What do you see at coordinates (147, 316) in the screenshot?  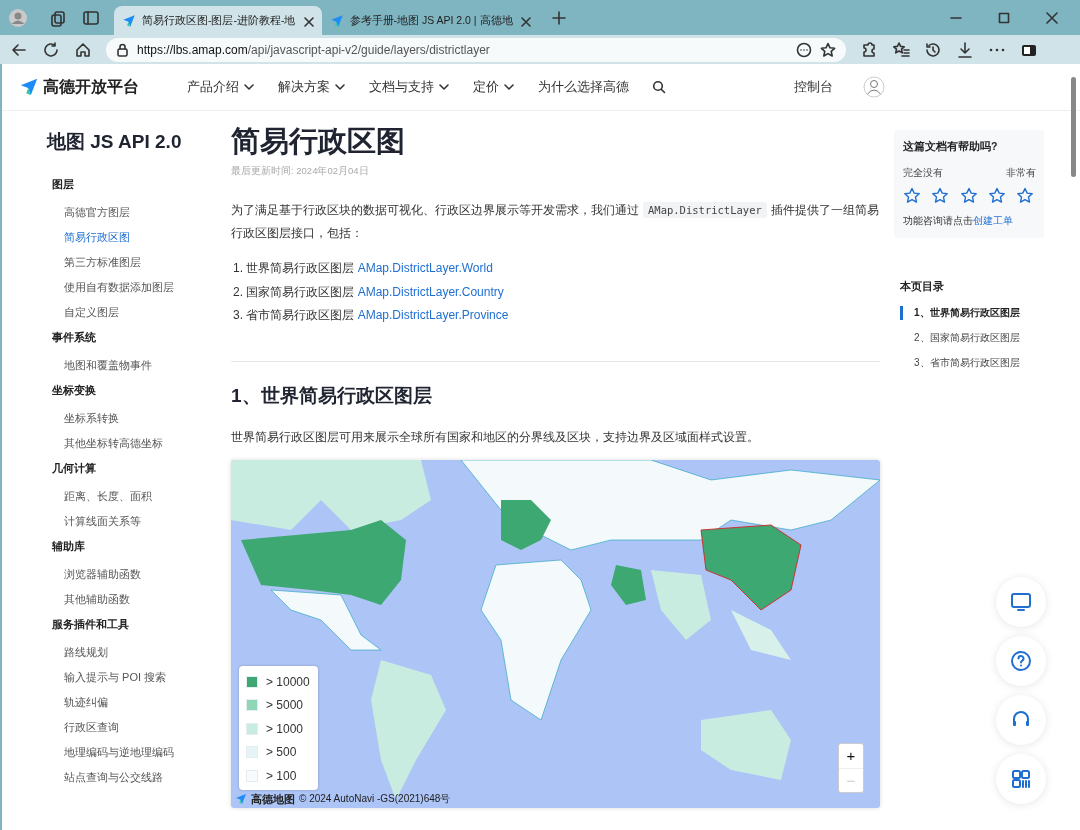 I see `sidebar-item: 自定义图层` at bounding box center [147, 316].